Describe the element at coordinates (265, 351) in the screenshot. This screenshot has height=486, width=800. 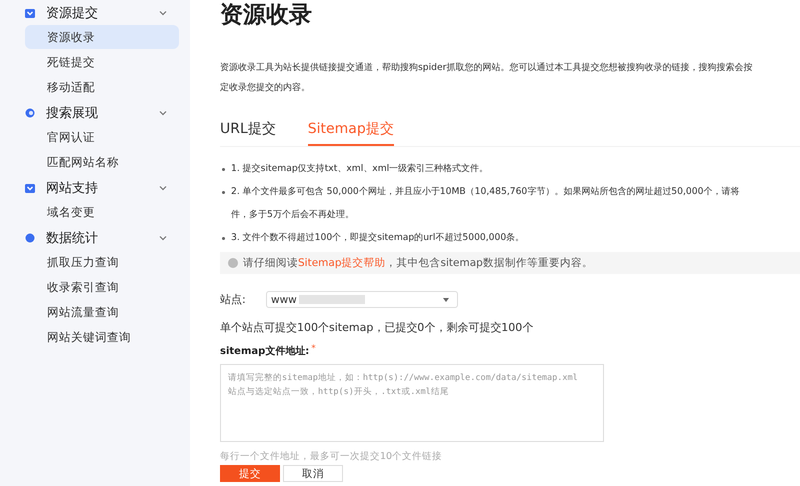
I see `field-label: sitemap文件地址:` at that location.